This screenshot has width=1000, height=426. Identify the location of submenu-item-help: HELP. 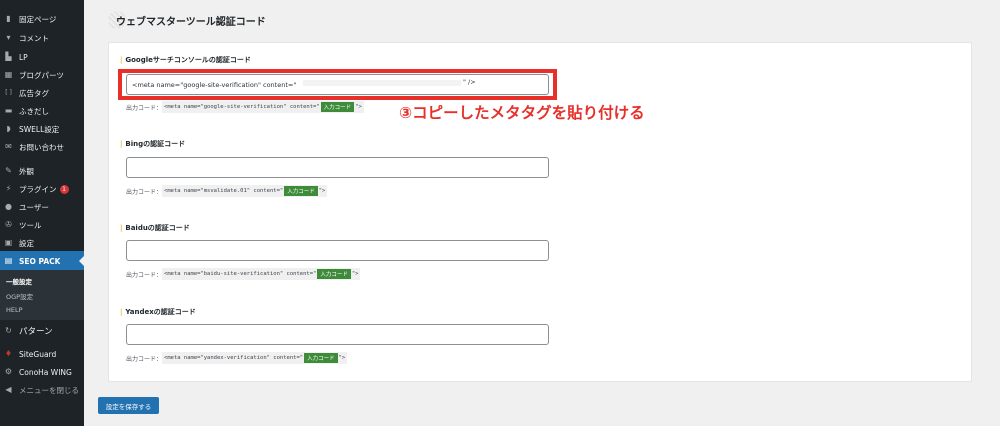
(14, 310).